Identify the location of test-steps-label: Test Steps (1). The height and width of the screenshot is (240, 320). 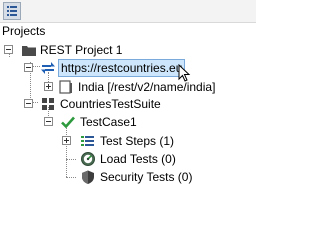
(137, 141).